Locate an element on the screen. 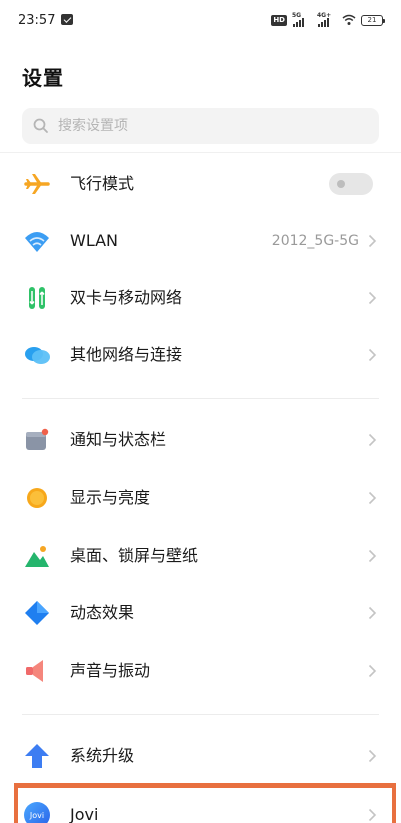 This screenshot has width=401, height=823. setting-item-display: 显示与亮度 is located at coordinates (200, 498).